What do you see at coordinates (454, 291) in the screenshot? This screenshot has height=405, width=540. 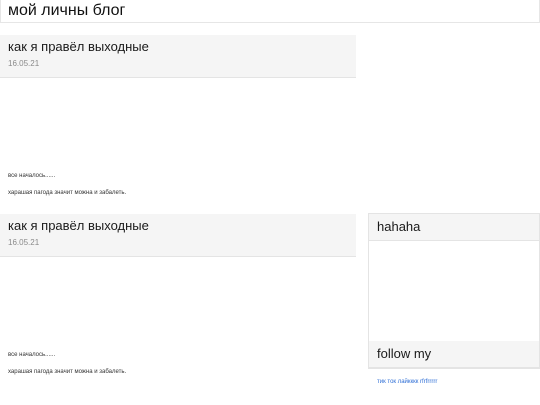 I see `sidebar-card-body` at bounding box center [454, 291].